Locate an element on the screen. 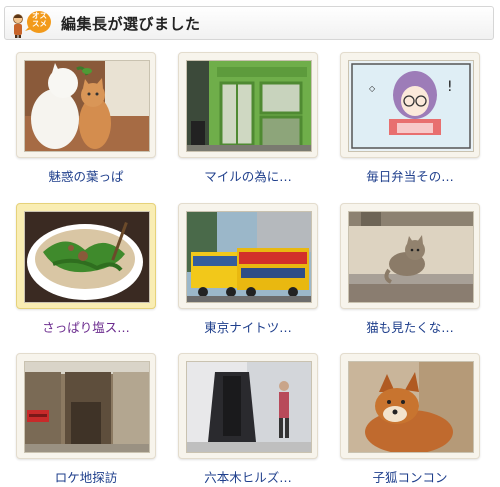  photo-manga-drawing: ! ◇ is located at coordinates (411, 106).